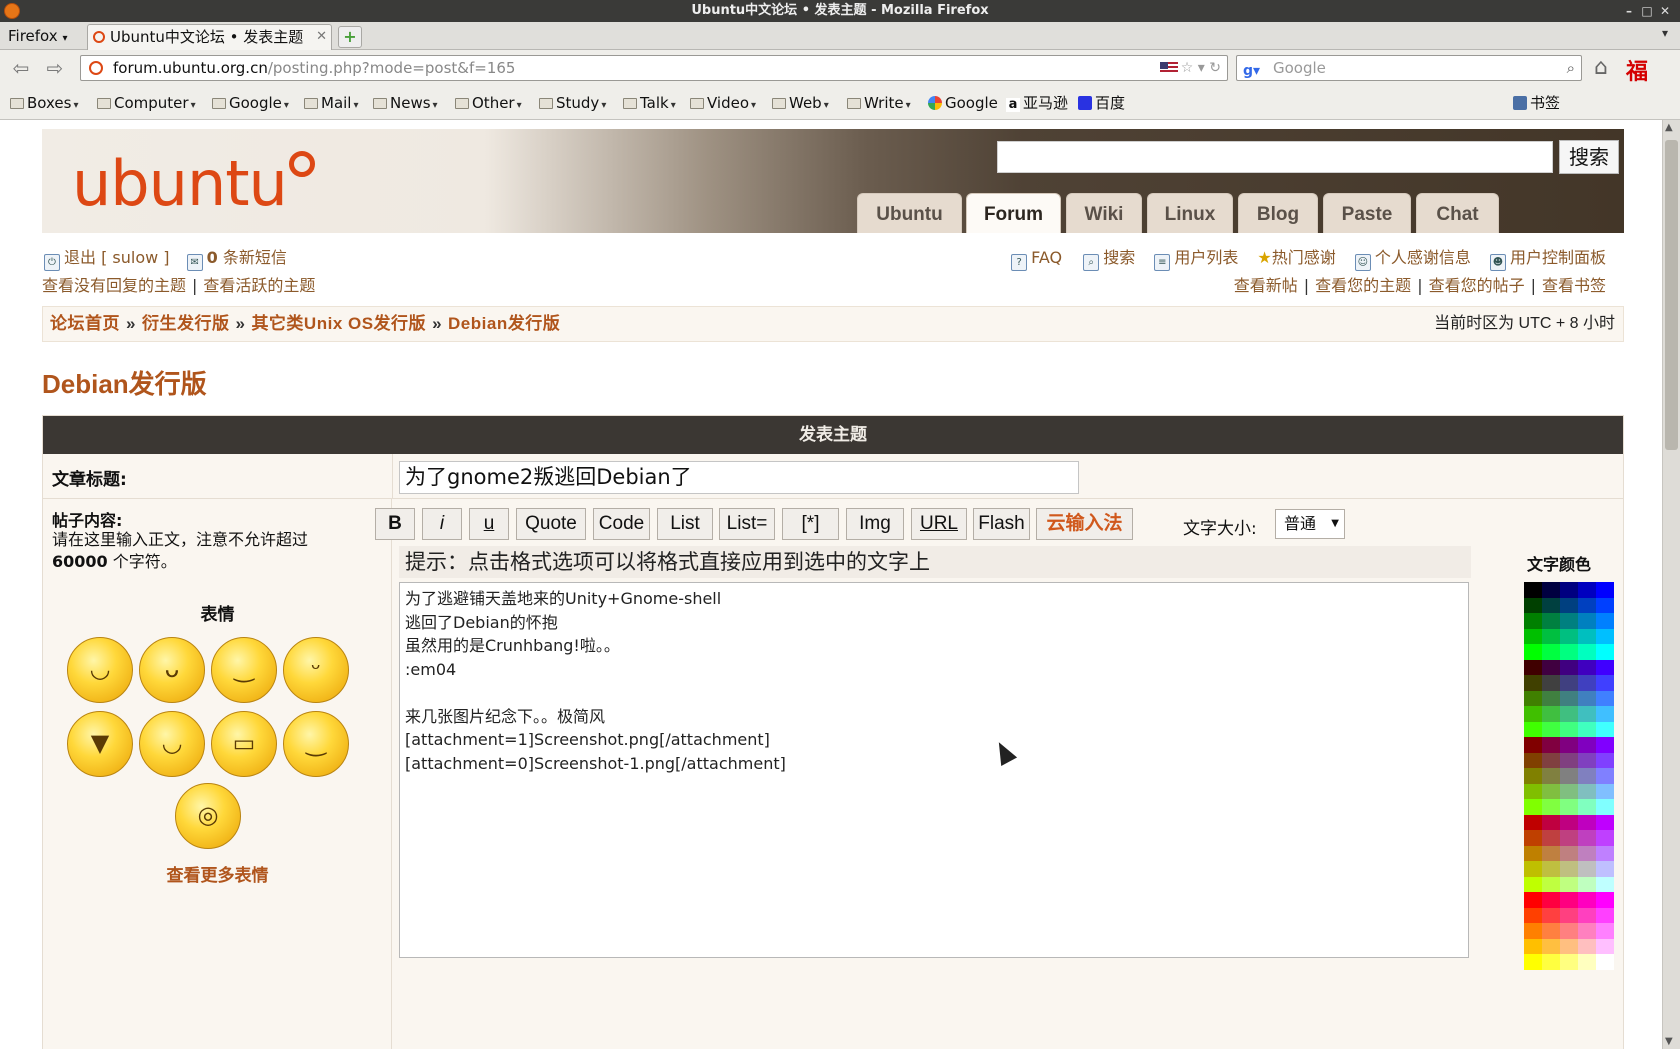  What do you see at coordinates (186, 323) in the screenshot?
I see `breadcrumb-derivatives: 衍生发行版` at bounding box center [186, 323].